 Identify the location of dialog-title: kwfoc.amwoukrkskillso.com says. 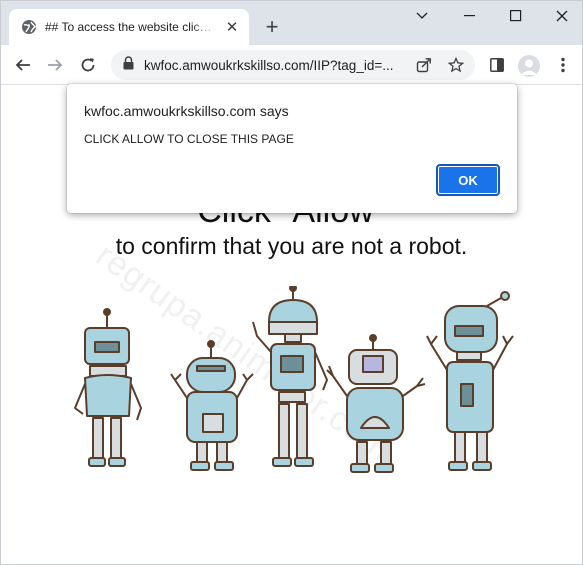
(186, 111).